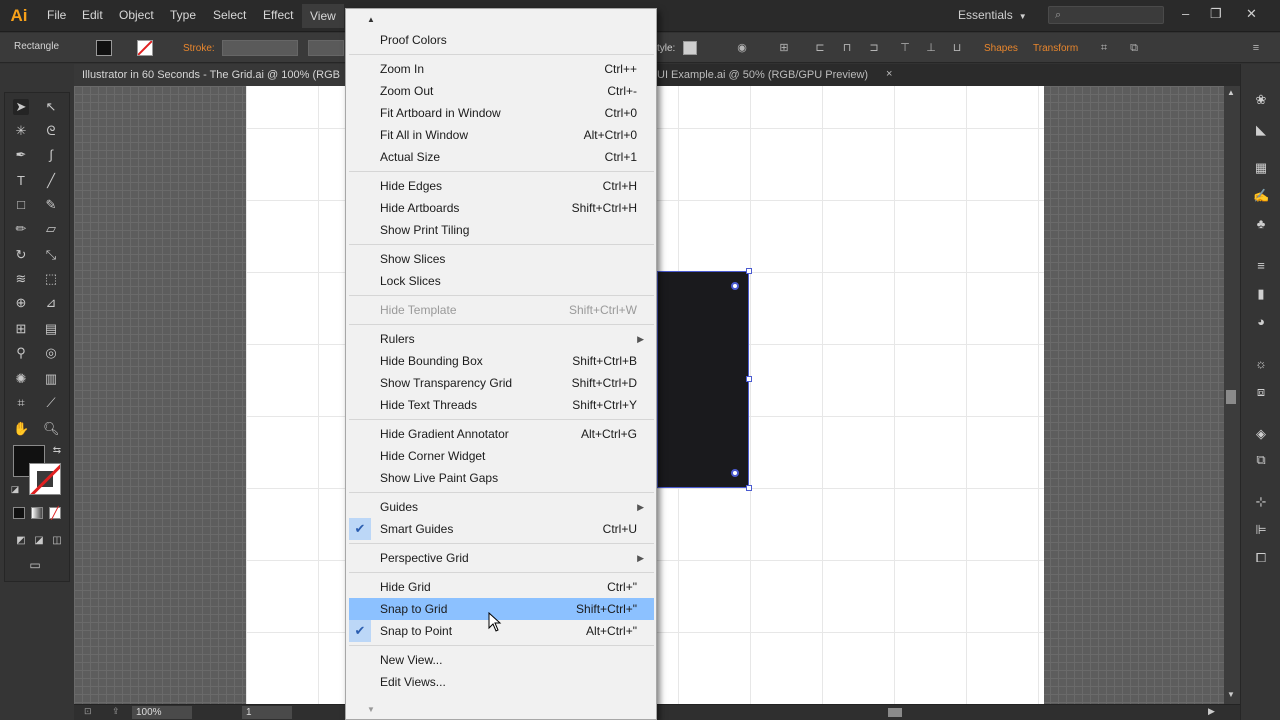 Image resolution: width=1280 pixels, height=720 pixels. I want to click on artboards-icon: ⧉, so click(1261, 460).